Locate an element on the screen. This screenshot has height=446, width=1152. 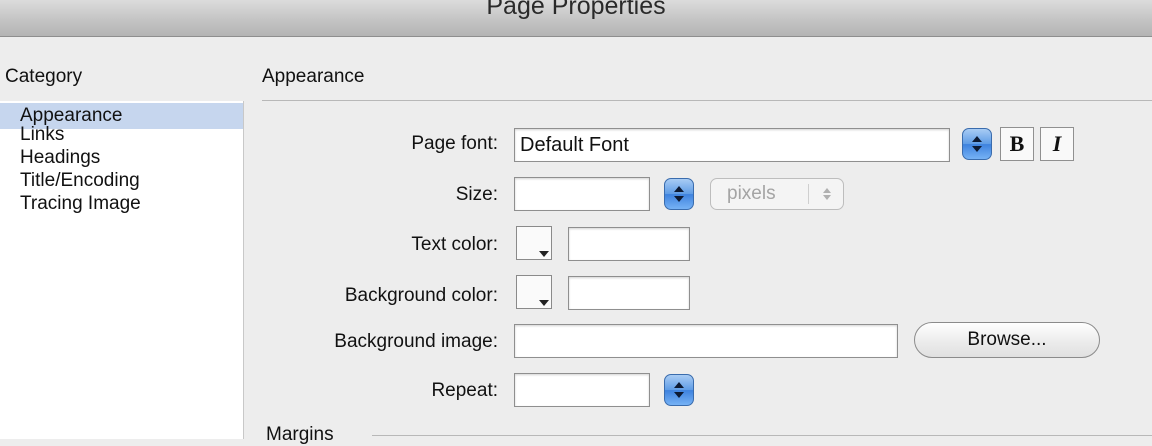
page-font-label: Page font: is located at coordinates (454, 143).